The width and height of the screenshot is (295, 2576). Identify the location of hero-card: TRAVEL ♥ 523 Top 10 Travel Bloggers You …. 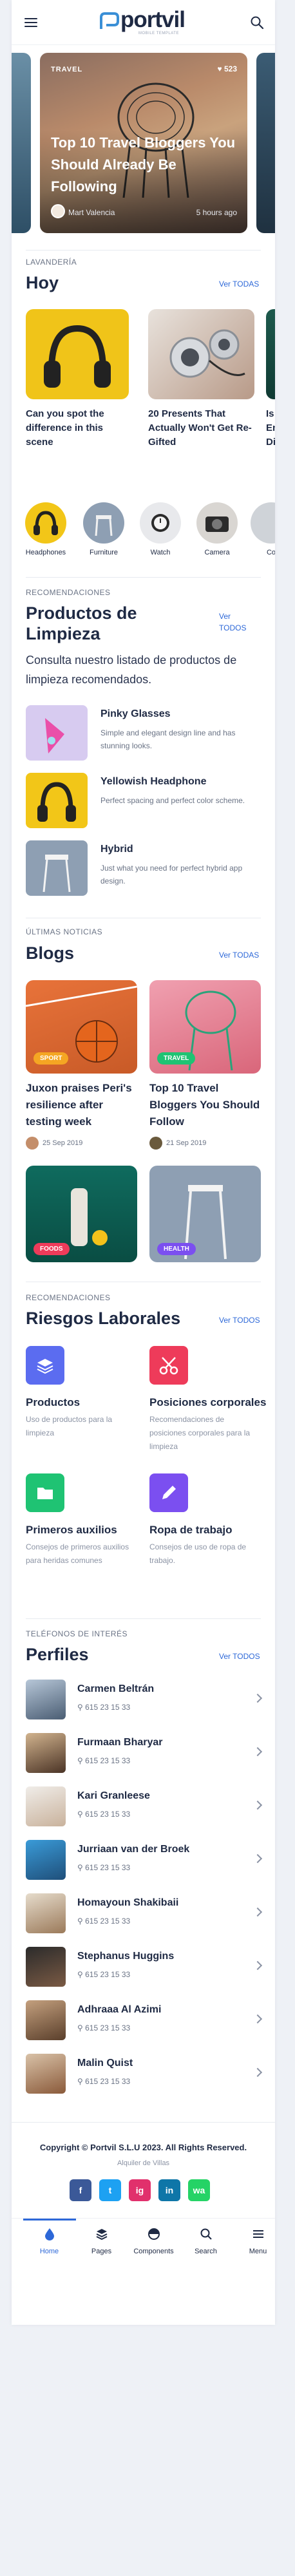
(143, 143).